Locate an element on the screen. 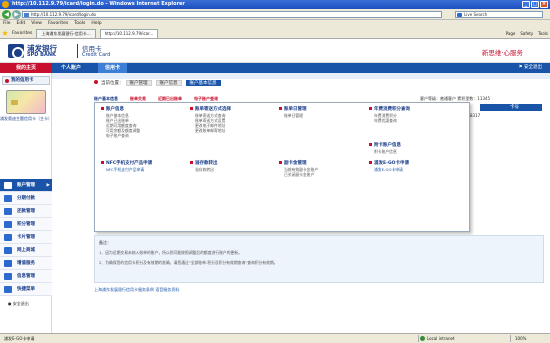  menu-view: View is located at coordinates (36, 24).